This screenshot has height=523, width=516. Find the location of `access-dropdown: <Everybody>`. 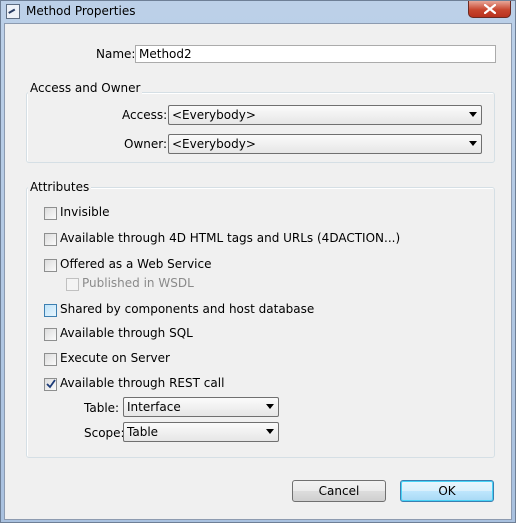

access-dropdown: <Everybody> is located at coordinates (325, 115).